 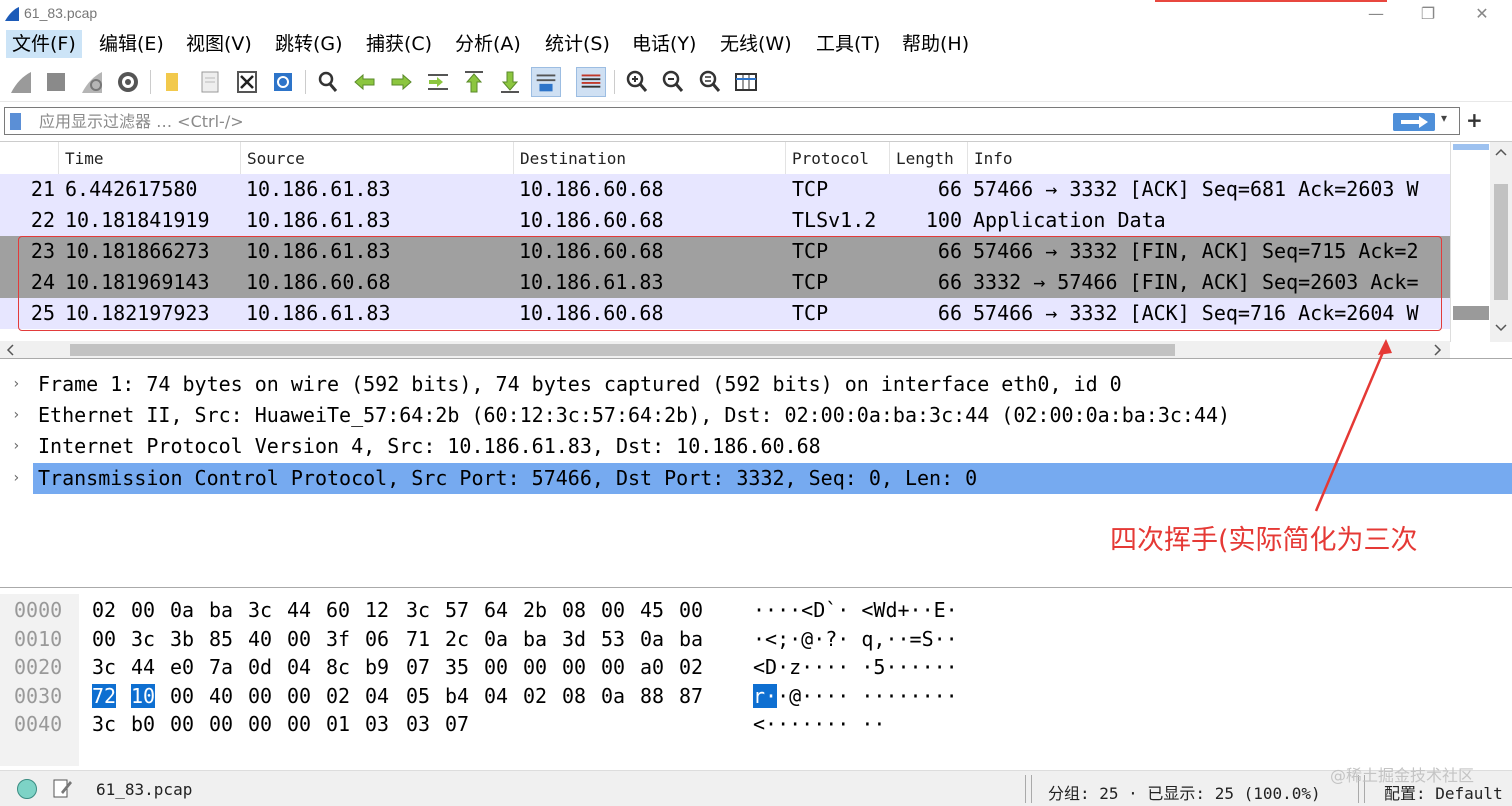 I want to click on colorize-icon, so click(x=591, y=82).